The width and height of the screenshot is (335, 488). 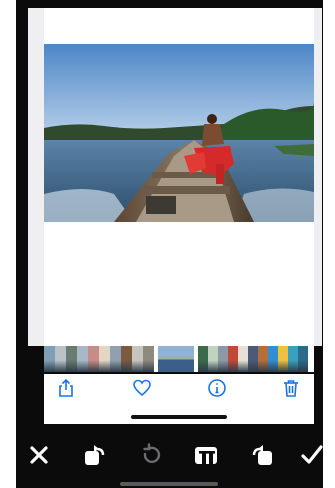 What do you see at coordinates (179, 26) in the screenshot?
I see `preview-top-area` at bounding box center [179, 26].